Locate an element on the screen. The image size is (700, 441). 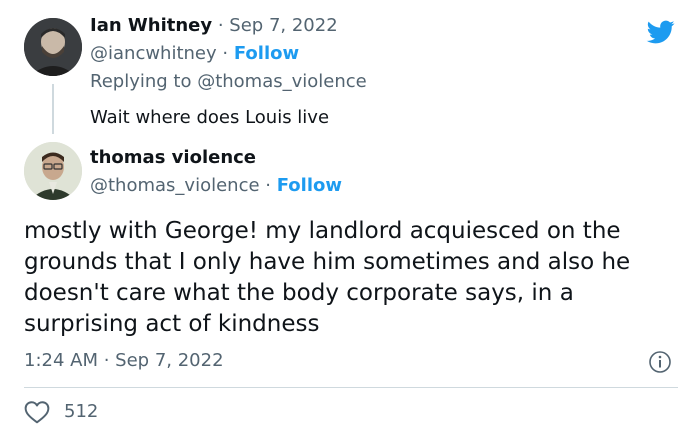
main-author-handle: @thomas_violence is located at coordinates (175, 185).